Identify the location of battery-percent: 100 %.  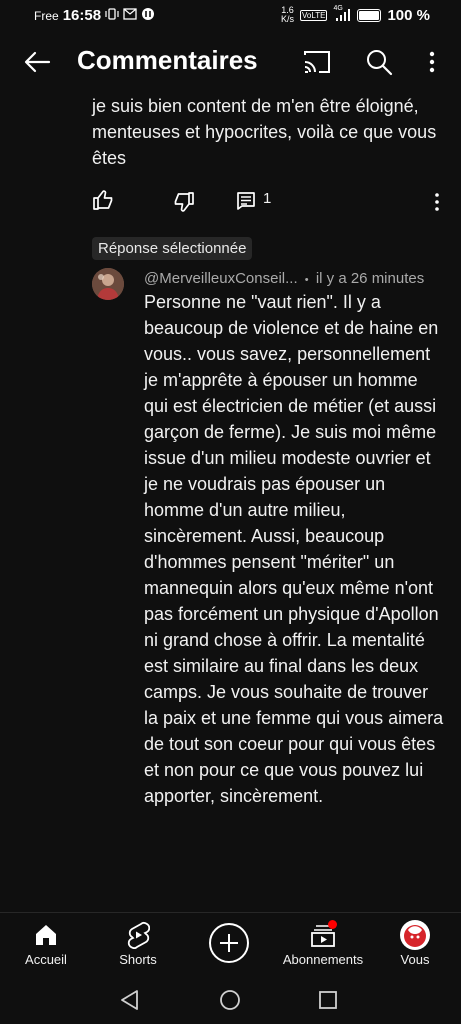
(408, 15).